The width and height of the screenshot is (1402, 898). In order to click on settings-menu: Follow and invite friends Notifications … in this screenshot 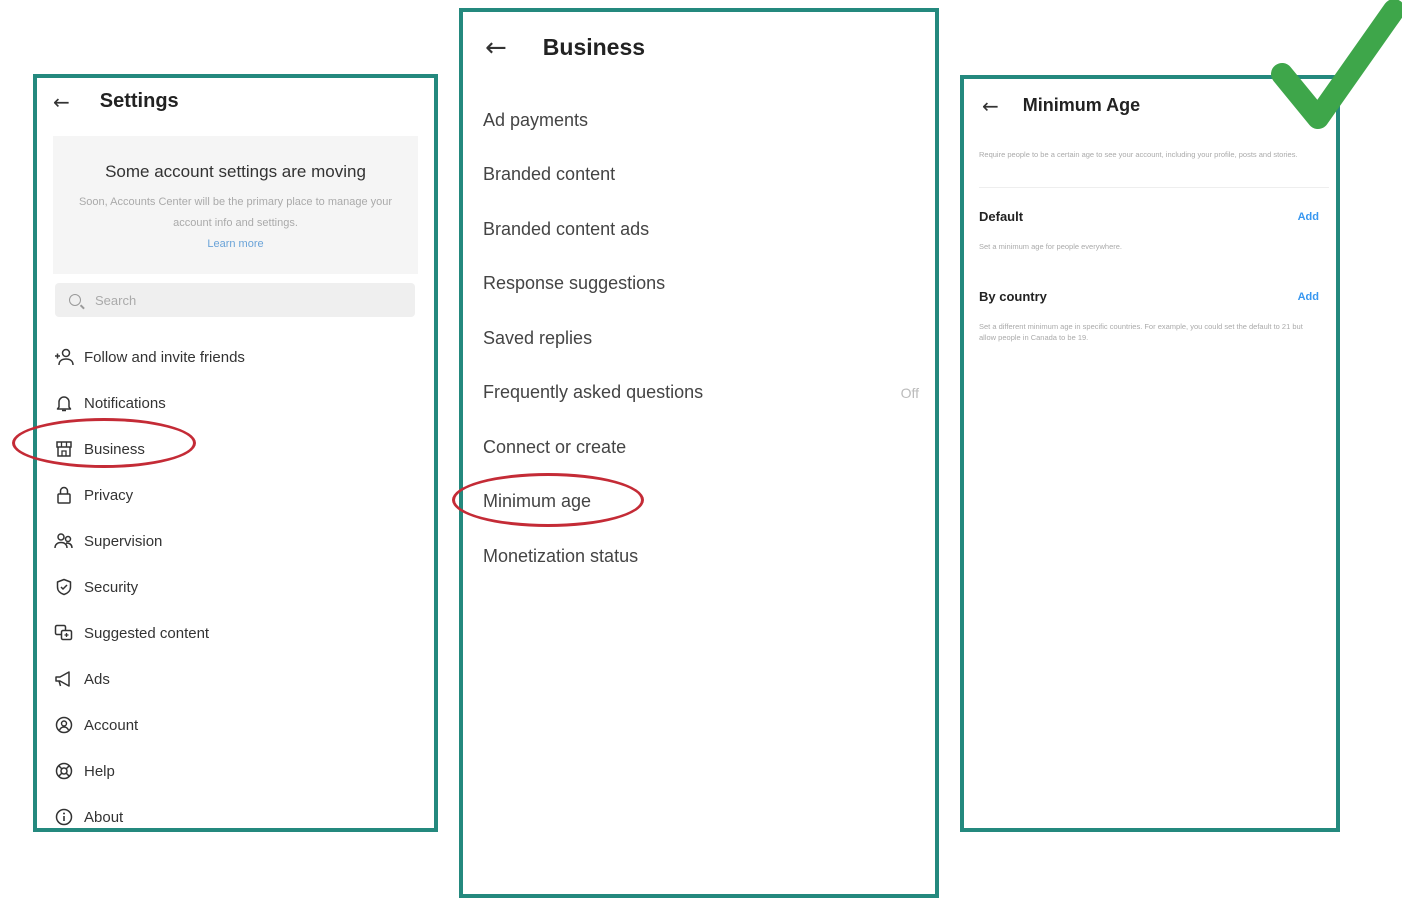, I will do `click(149, 581)`.